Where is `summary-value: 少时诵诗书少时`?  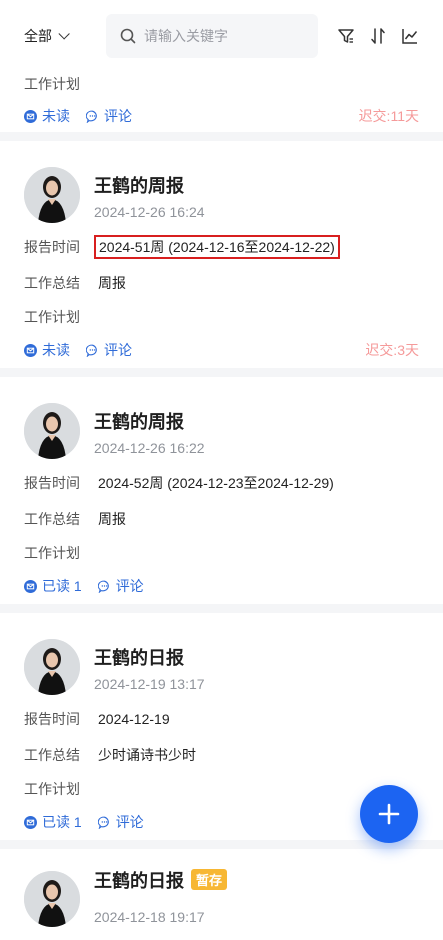 summary-value: 少时诵诗书少时 is located at coordinates (147, 755).